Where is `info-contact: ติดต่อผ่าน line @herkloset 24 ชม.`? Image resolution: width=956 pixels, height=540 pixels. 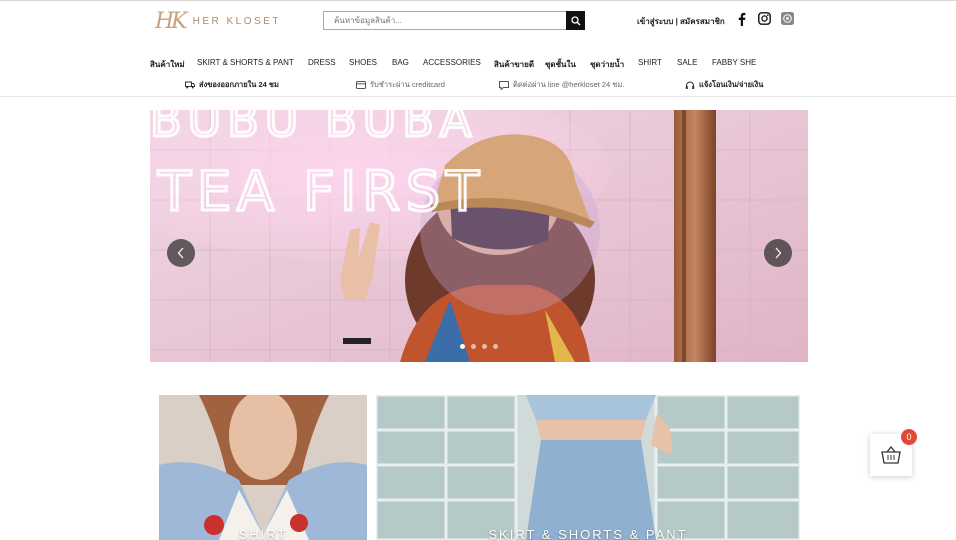 info-contact: ติดต่อผ่าน line @herkloset 24 ชม. is located at coordinates (561, 85).